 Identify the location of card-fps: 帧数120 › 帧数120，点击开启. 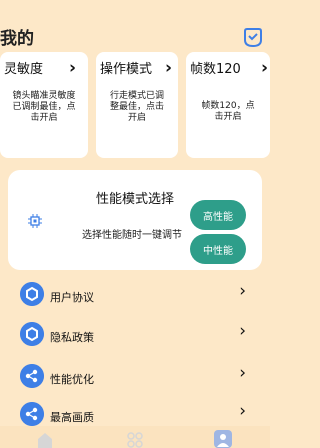
(228, 105).